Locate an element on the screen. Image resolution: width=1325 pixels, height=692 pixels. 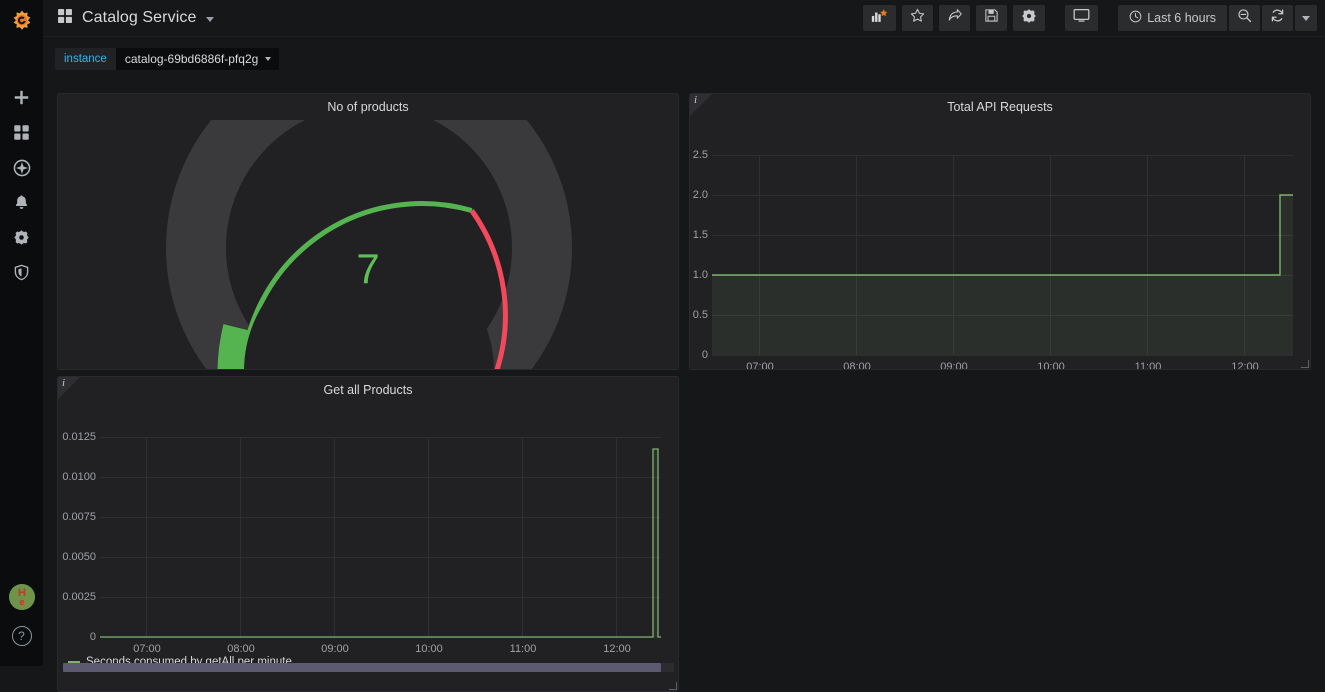
ytick-label: 2.5 is located at coordinates (699, 155).